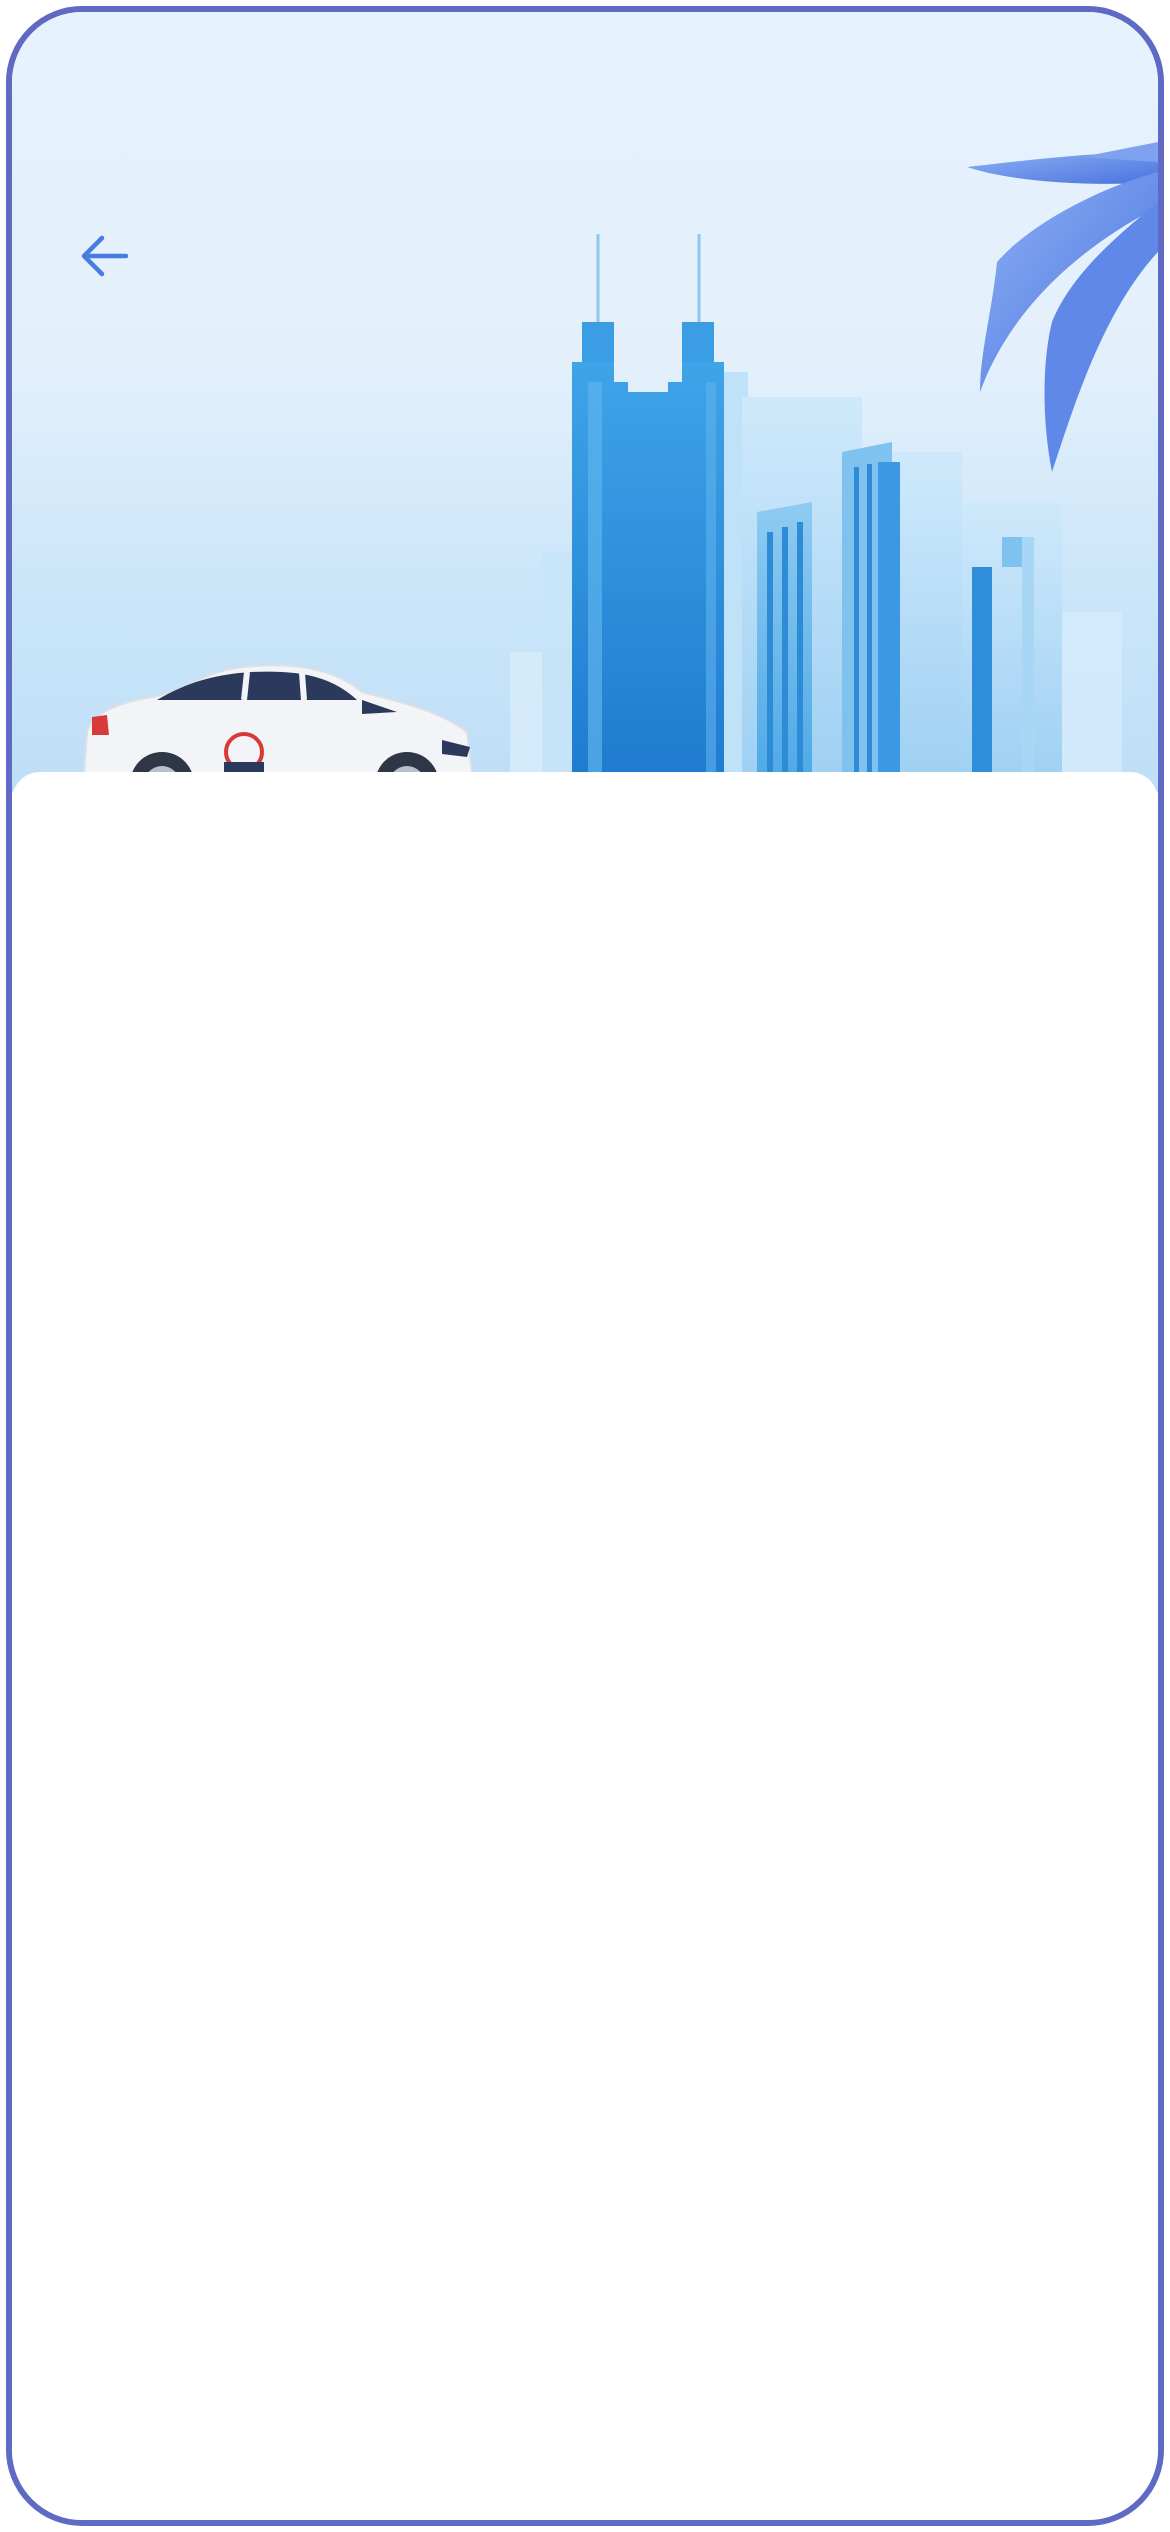 The width and height of the screenshot is (1170, 2532). I want to click on back-button, so click(104, 256).